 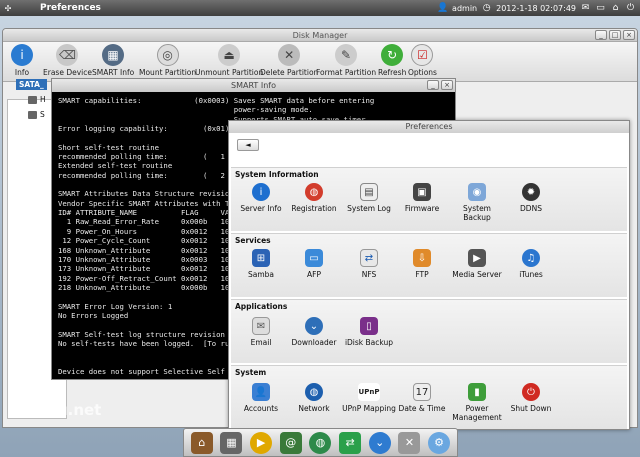 I want to click on upnp-mapping-item: UPnP UPnP Mapping, so click(x=369, y=398).